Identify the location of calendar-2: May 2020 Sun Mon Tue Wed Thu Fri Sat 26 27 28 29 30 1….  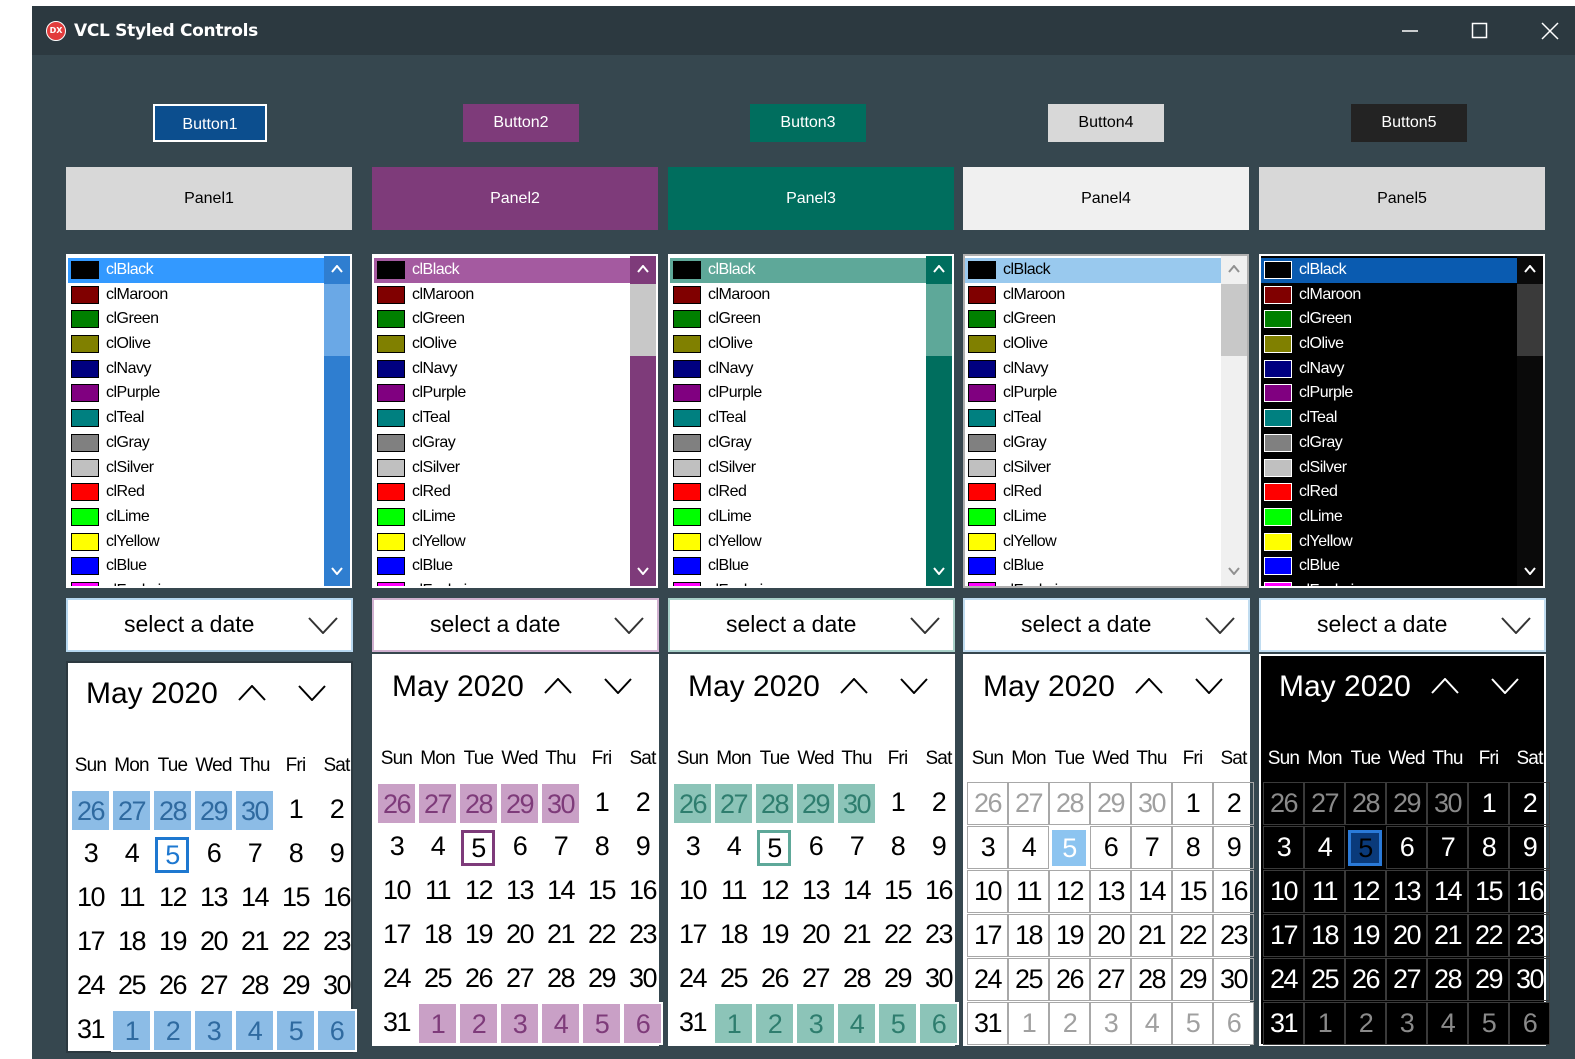
(517, 850).